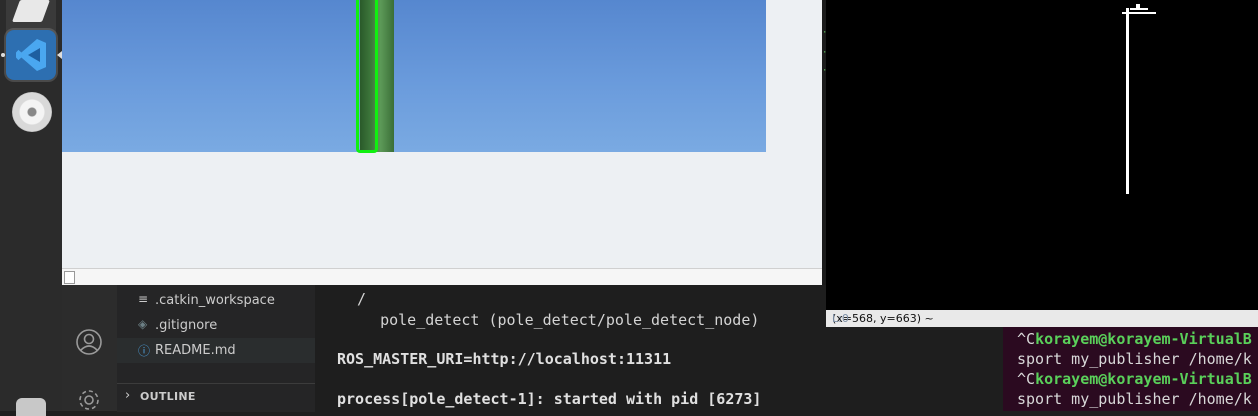  What do you see at coordinates (442, 277) in the screenshot?
I see `viewer-status-bar` at bounding box center [442, 277].